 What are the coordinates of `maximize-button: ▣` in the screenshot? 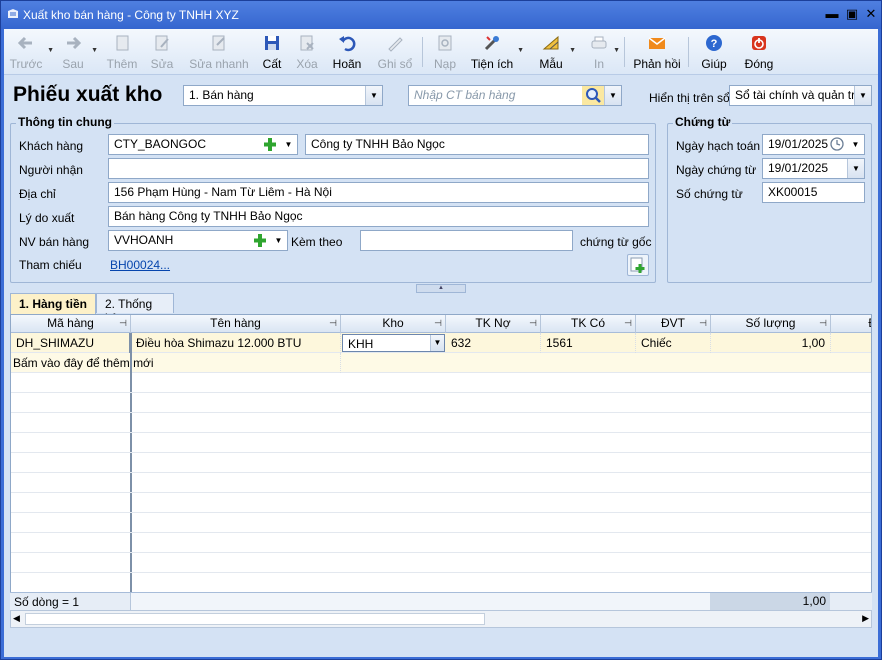 It's located at (852, 14).